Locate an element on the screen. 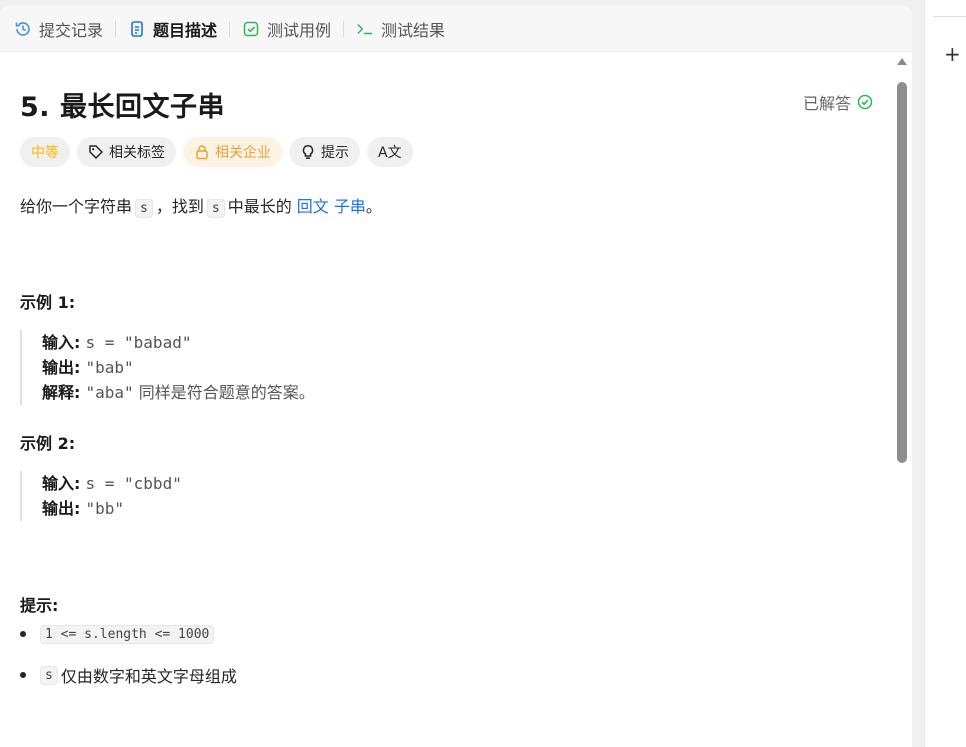 The height and width of the screenshot is (747, 966). tab-submissions: 提交记录 is located at coordinates (58, 29).